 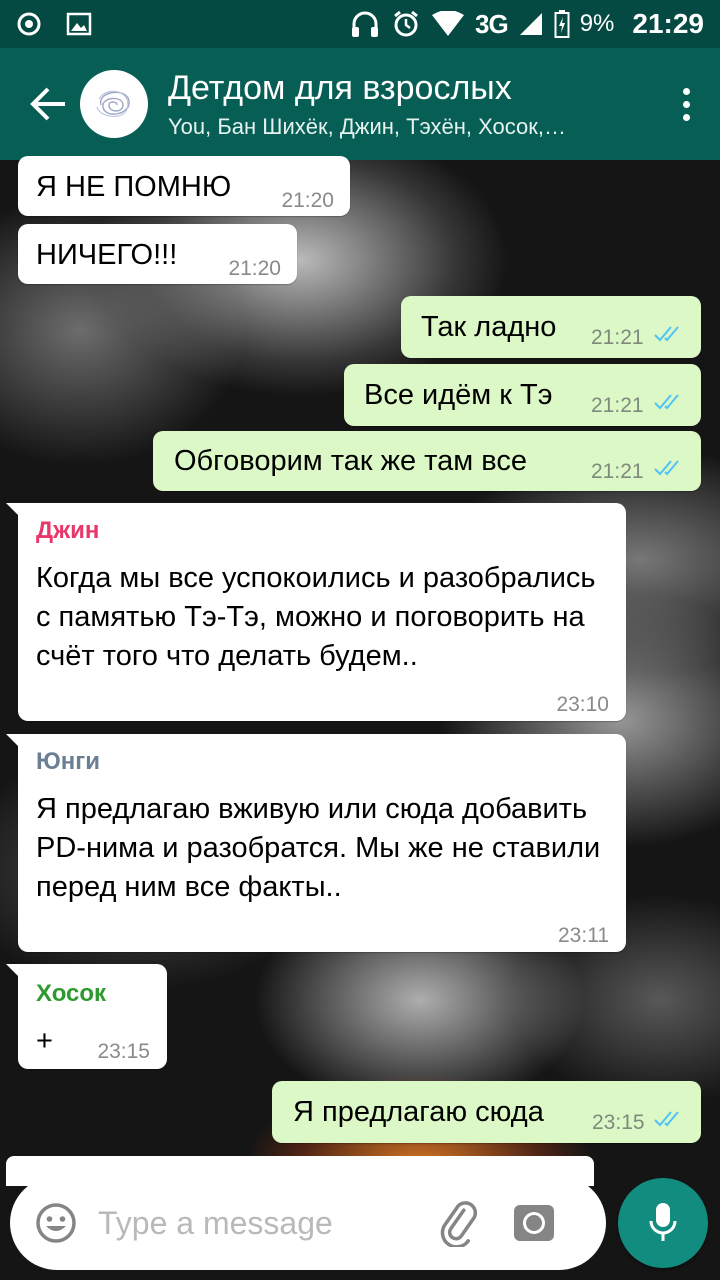 I want to click on message-bubble-incoming: Я НЕ ПОМНЮ 21:20, so click(x=184, y=186).